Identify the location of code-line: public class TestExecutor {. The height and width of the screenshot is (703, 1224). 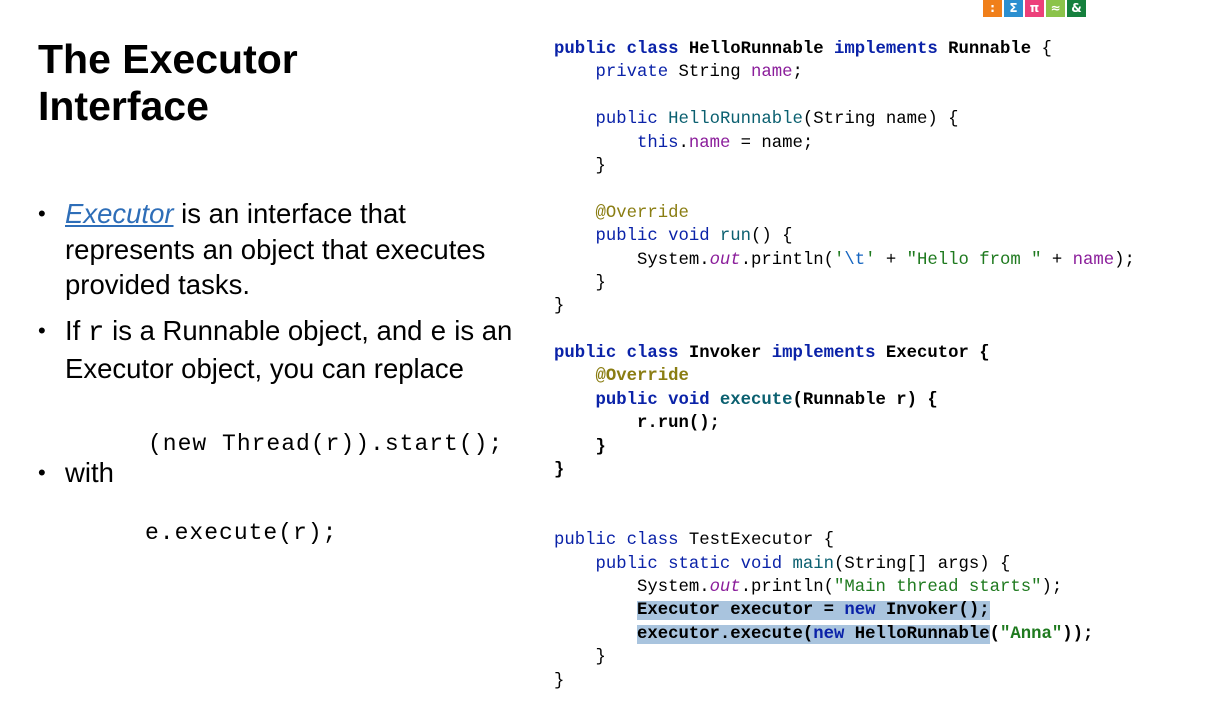
(694, 541).